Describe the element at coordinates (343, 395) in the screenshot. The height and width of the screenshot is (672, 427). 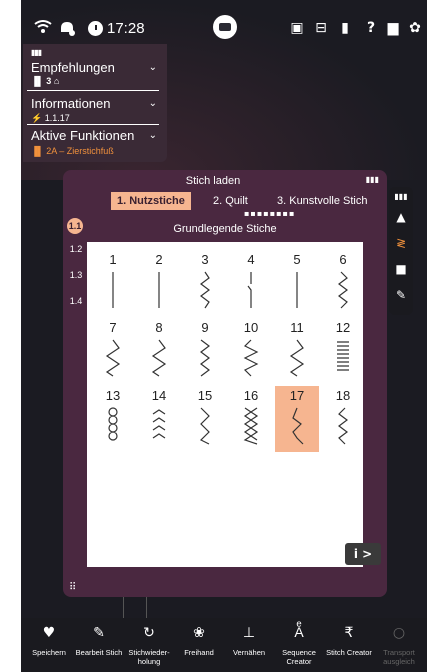
I see `stitch-number: 18` at that location.